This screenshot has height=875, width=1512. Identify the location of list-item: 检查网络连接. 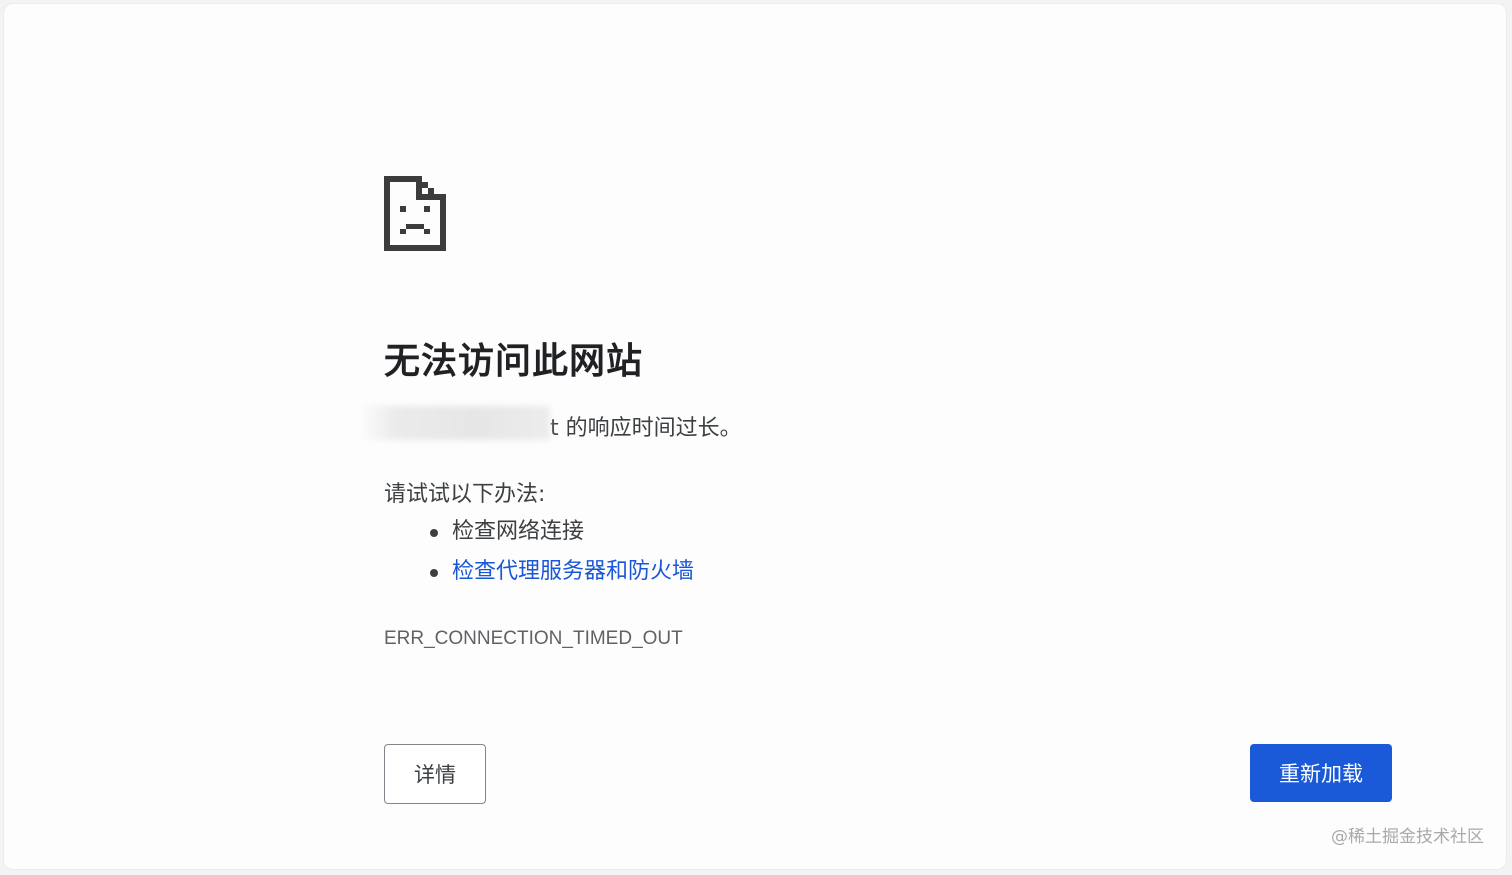
(539, 536).